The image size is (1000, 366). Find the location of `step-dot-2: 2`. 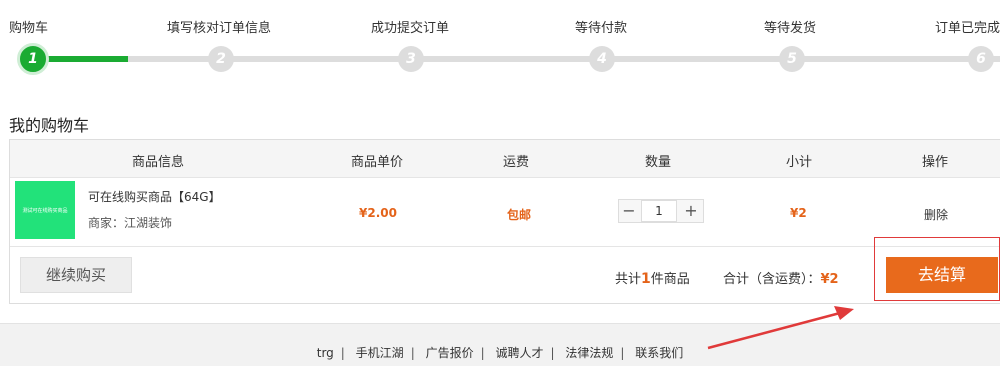

step-dot-2: 2 is located at coordinates (221, 59).